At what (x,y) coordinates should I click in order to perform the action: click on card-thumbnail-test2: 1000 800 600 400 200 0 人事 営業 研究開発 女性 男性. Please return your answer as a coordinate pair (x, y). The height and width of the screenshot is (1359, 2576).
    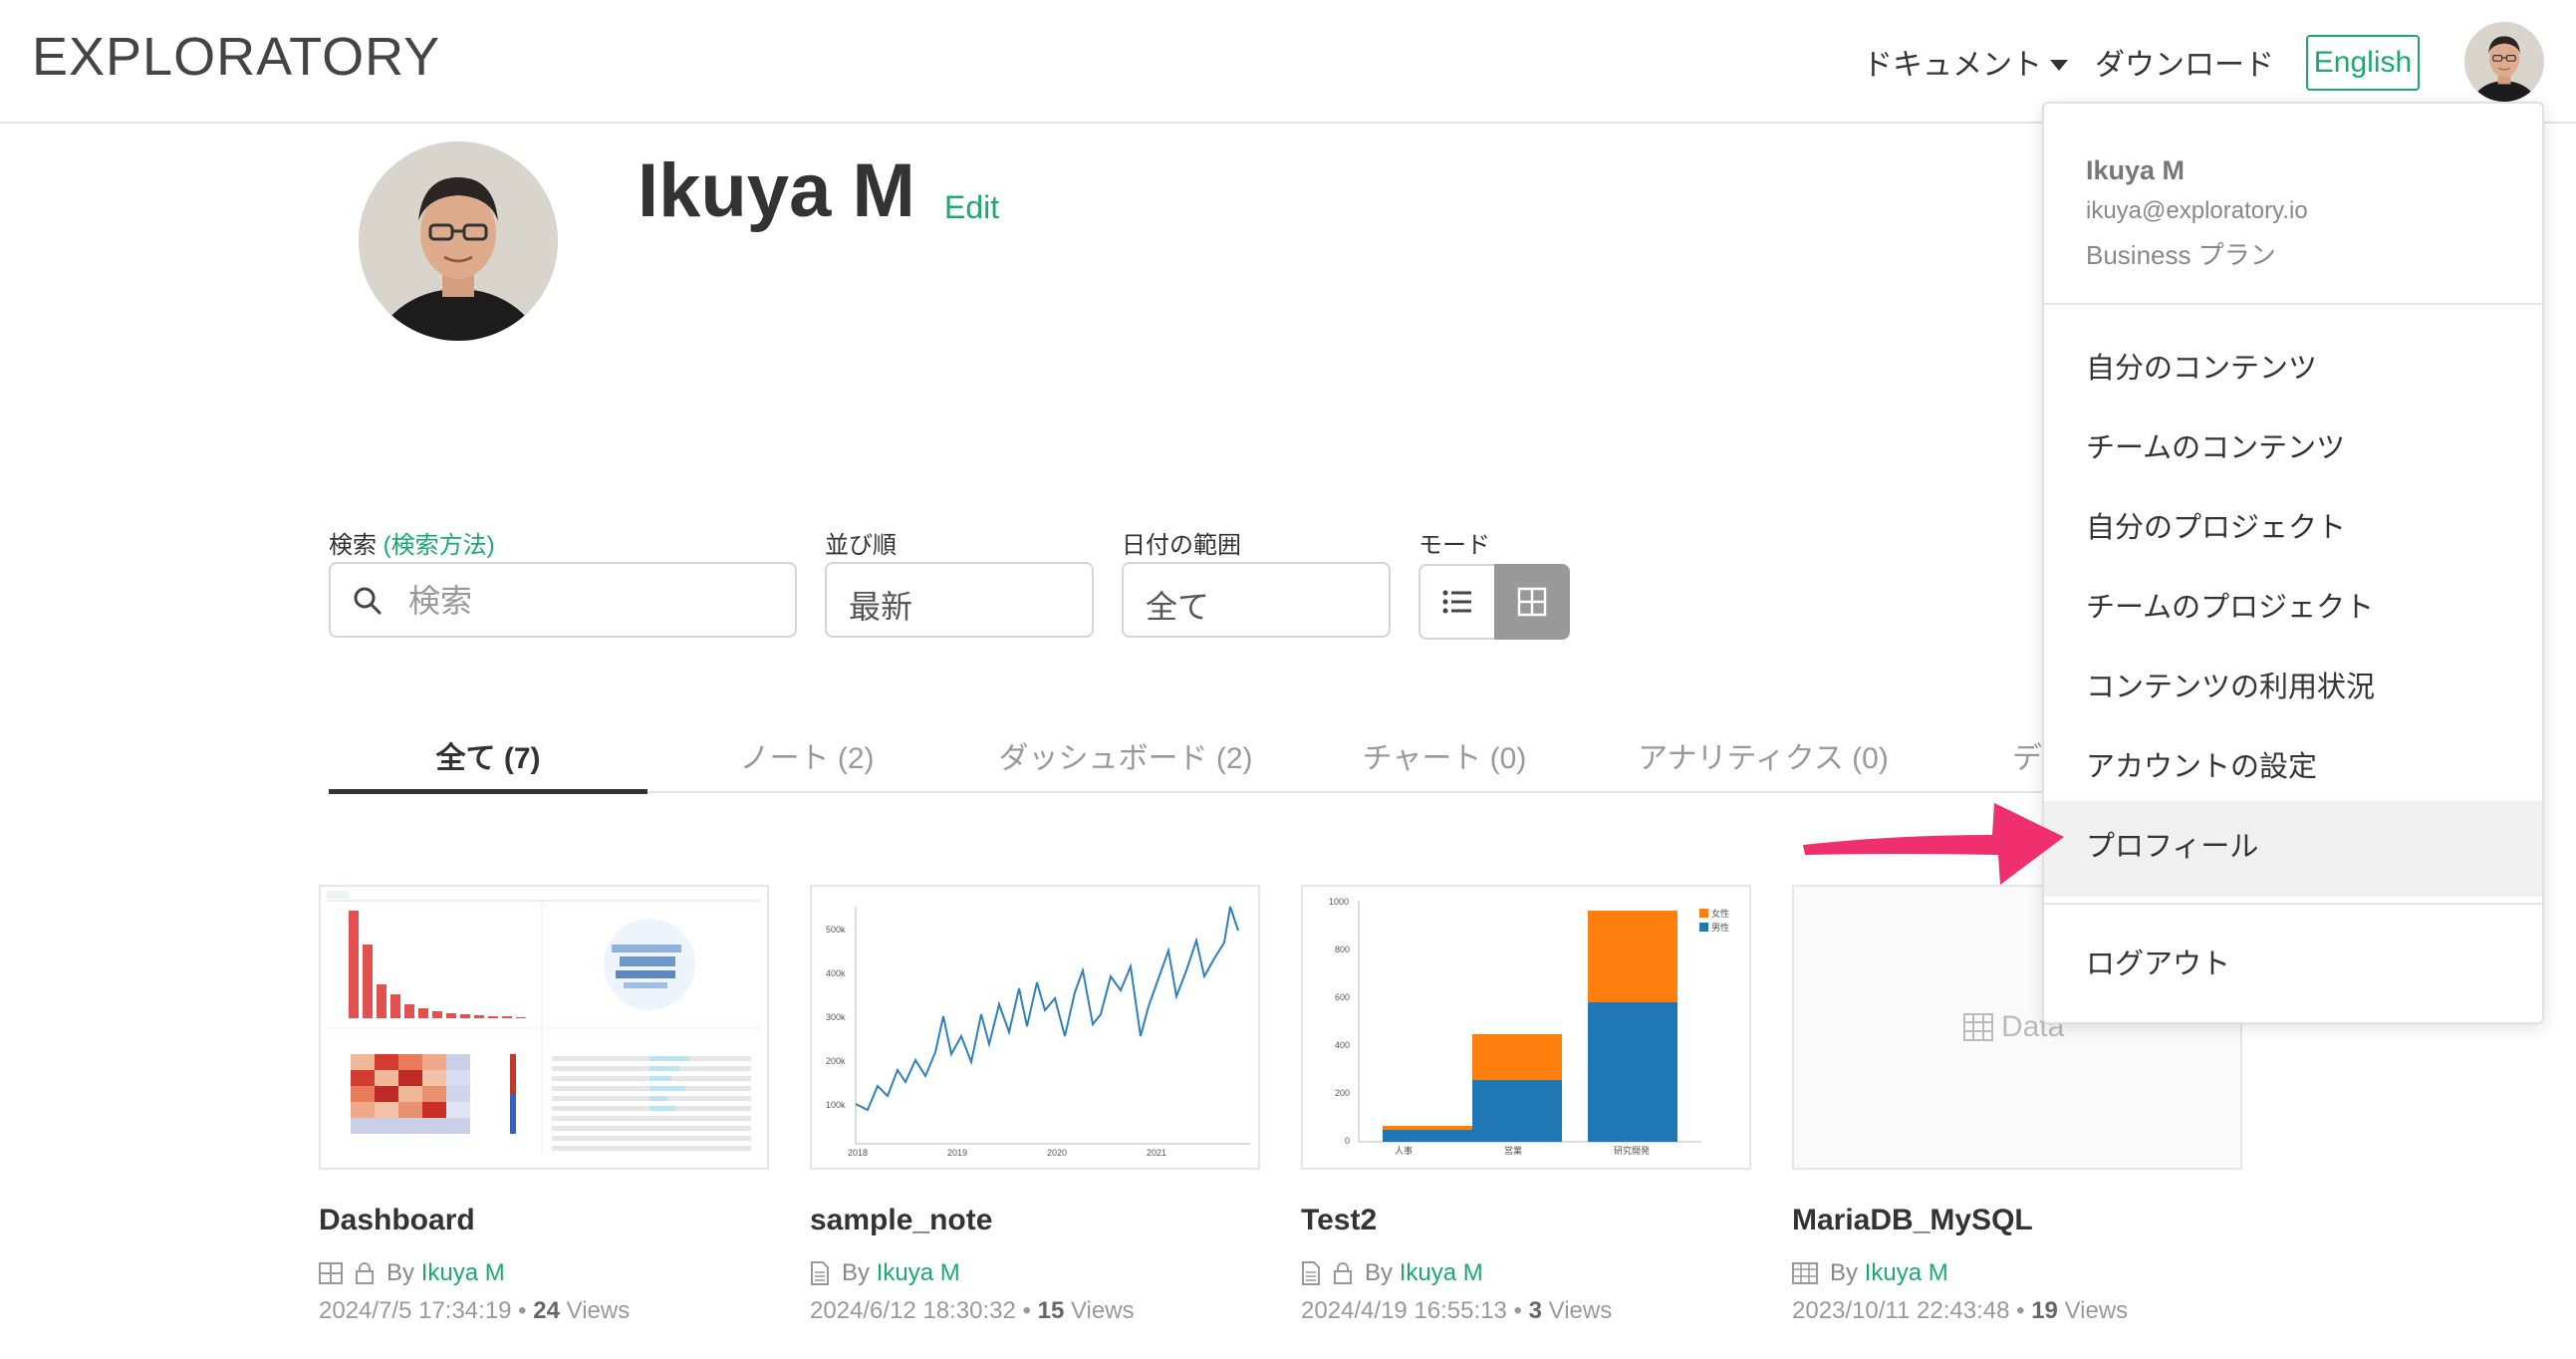
    Looking at the image, I should click on (1526, 1028).